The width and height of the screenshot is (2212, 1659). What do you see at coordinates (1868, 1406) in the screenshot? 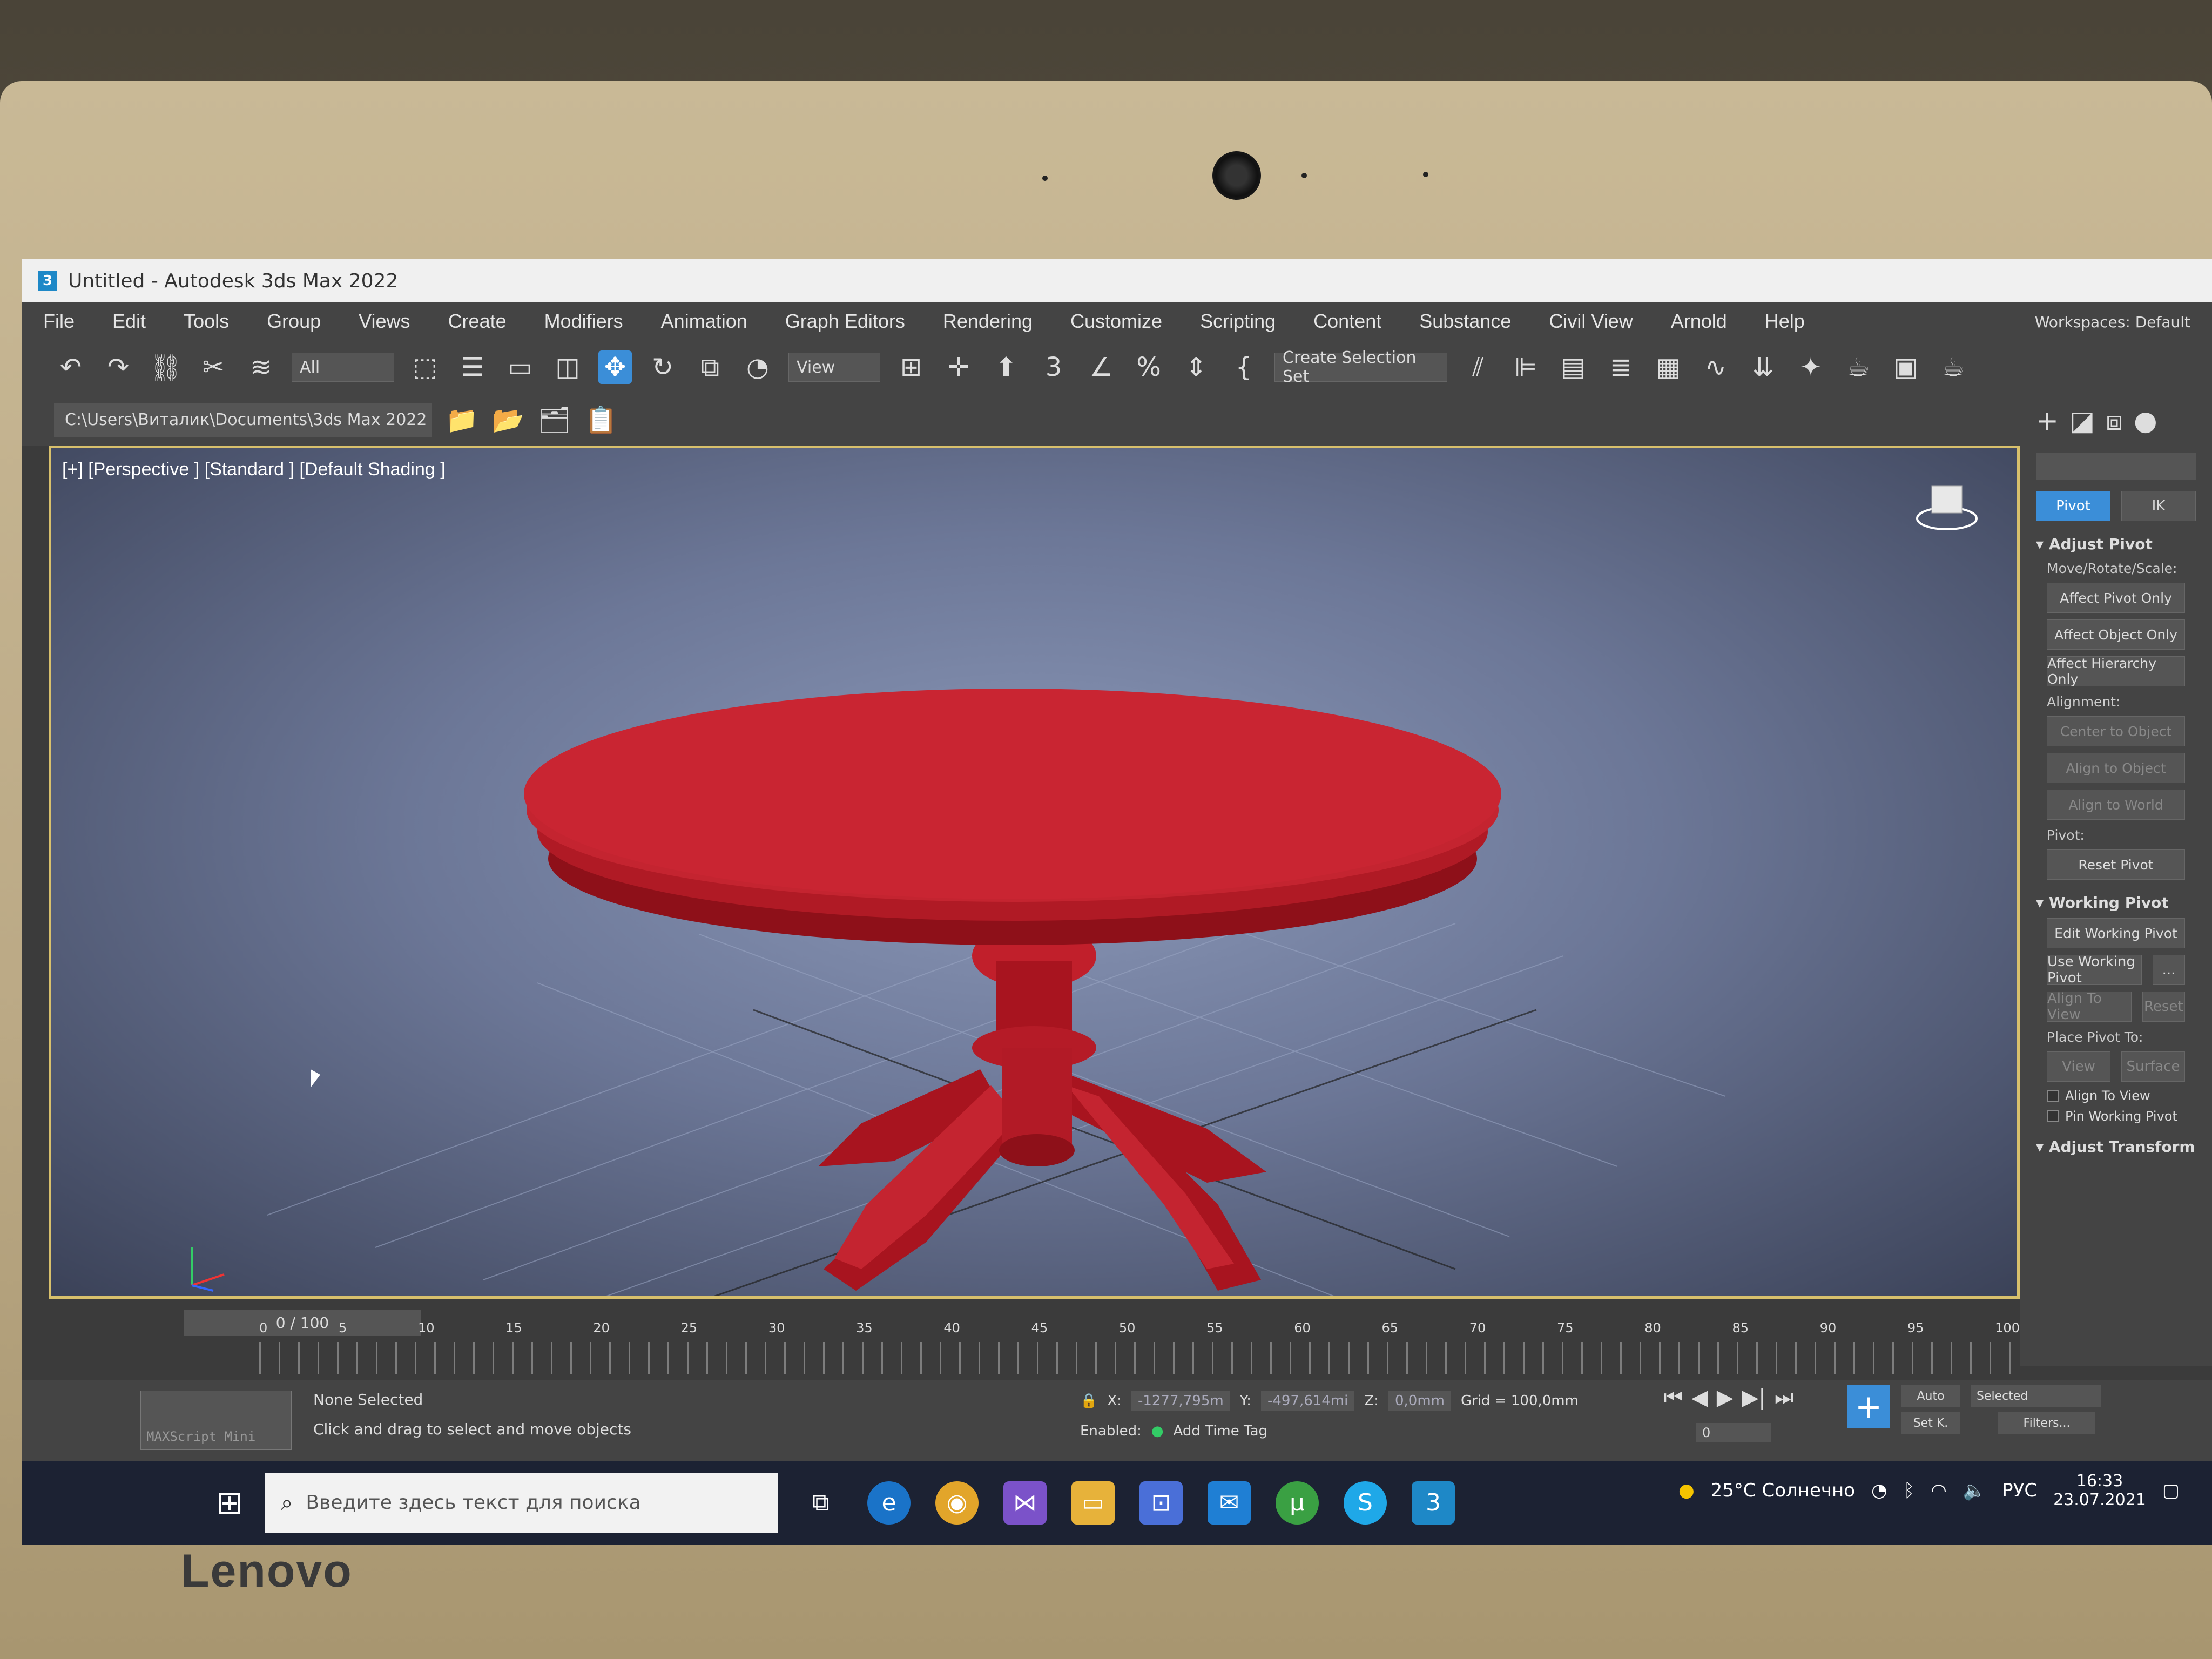
I see `set-key-icon: +` at bounding box center [1868, 1406].